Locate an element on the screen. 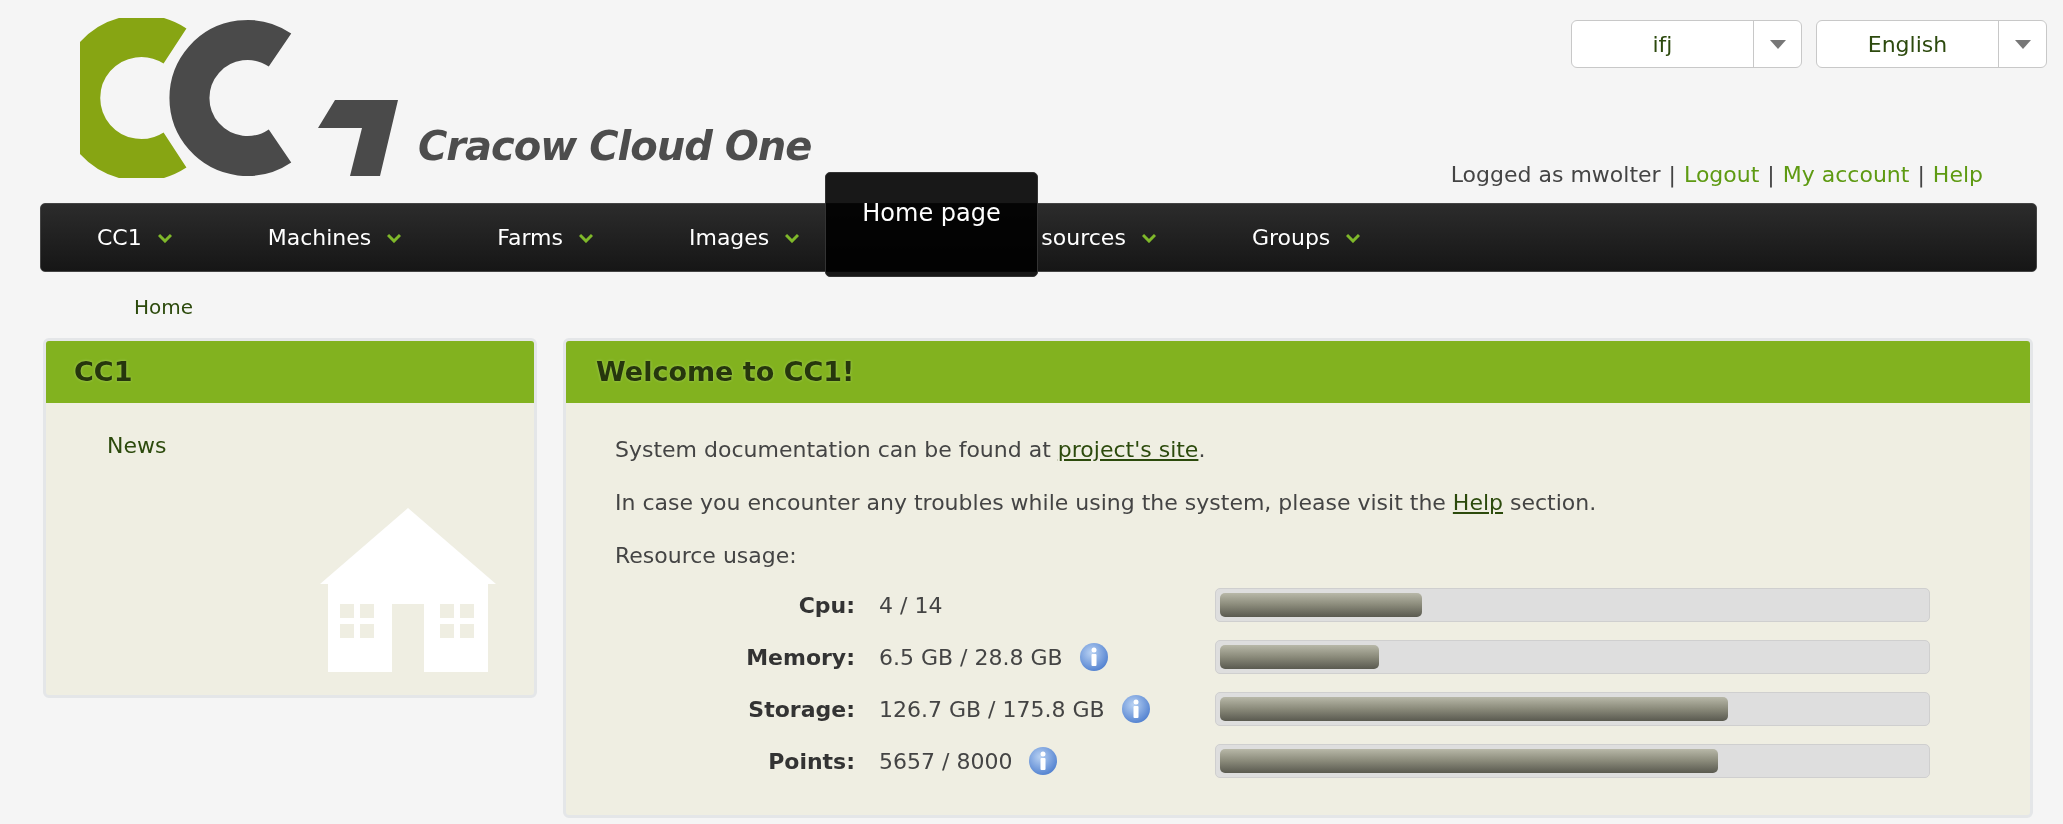 This screenshot has height=824, width=2063. breadcrumb-link: Home is located at coordinates (164, 307).